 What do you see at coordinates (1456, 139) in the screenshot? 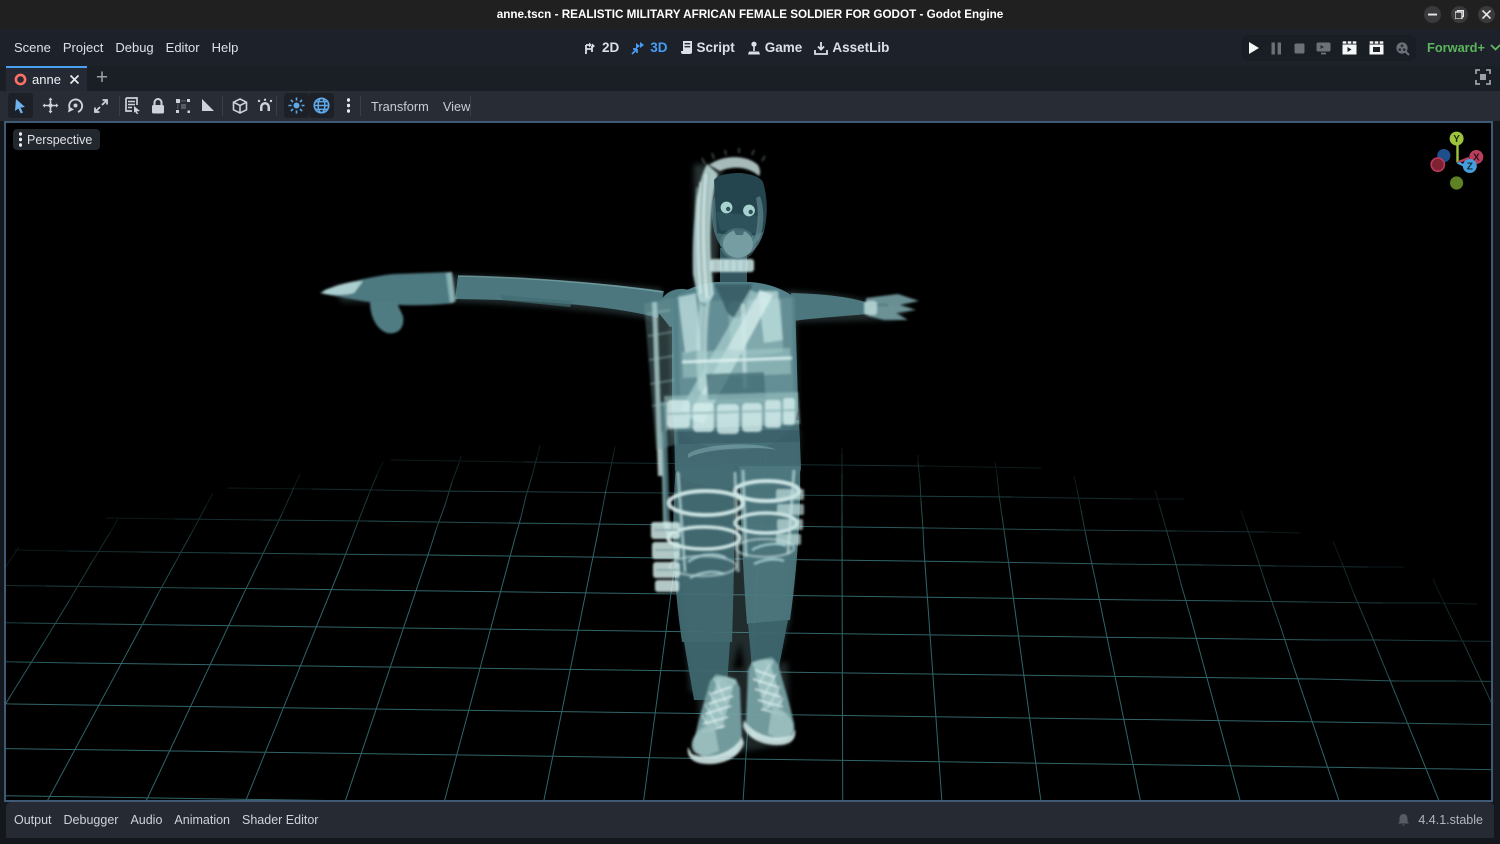
I see `svg-text: Y` at bounding box center [1456, 139].